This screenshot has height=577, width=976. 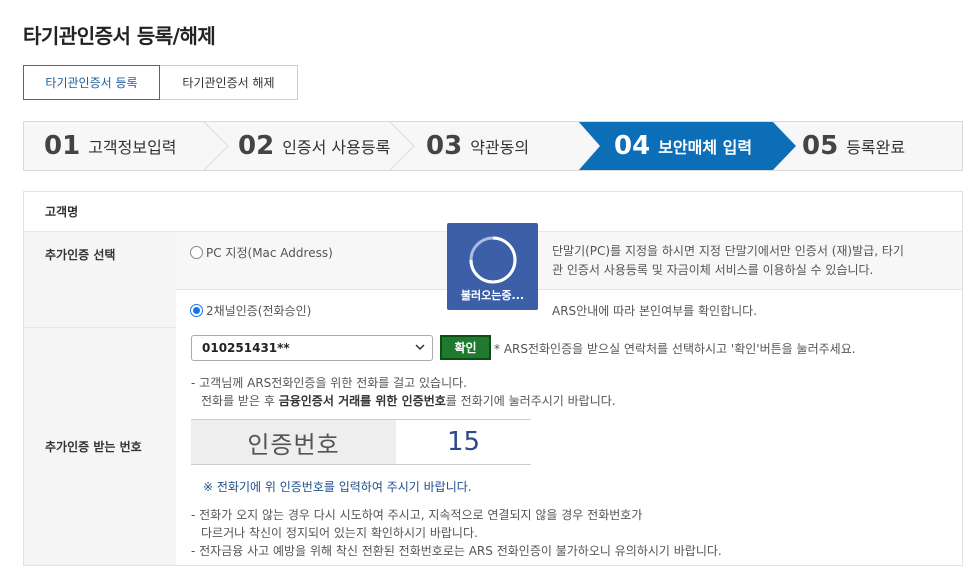 I want to click on auth-code-box: 인증번호 15, so click(x=361, y=442).